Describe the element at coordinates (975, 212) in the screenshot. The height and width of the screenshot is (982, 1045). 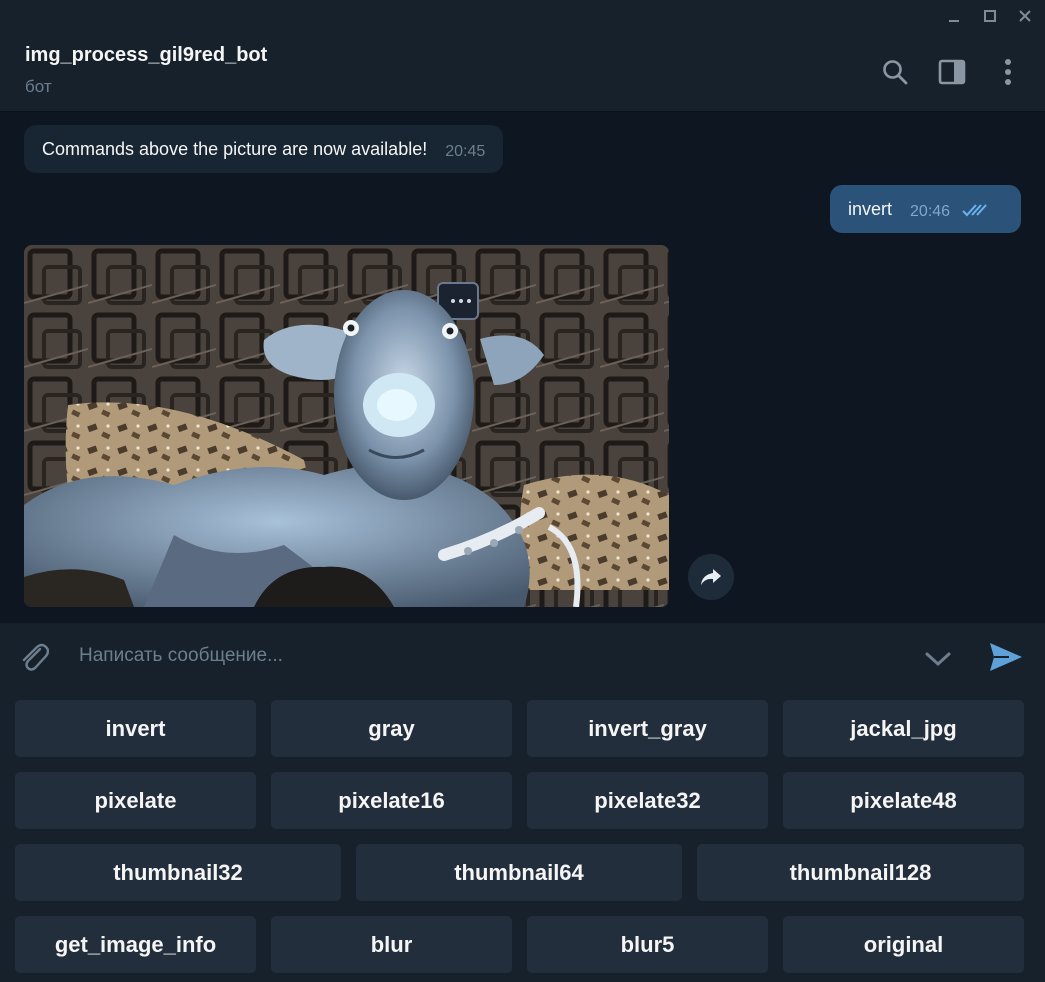
I see `read-checkmarks-icon` at that location.